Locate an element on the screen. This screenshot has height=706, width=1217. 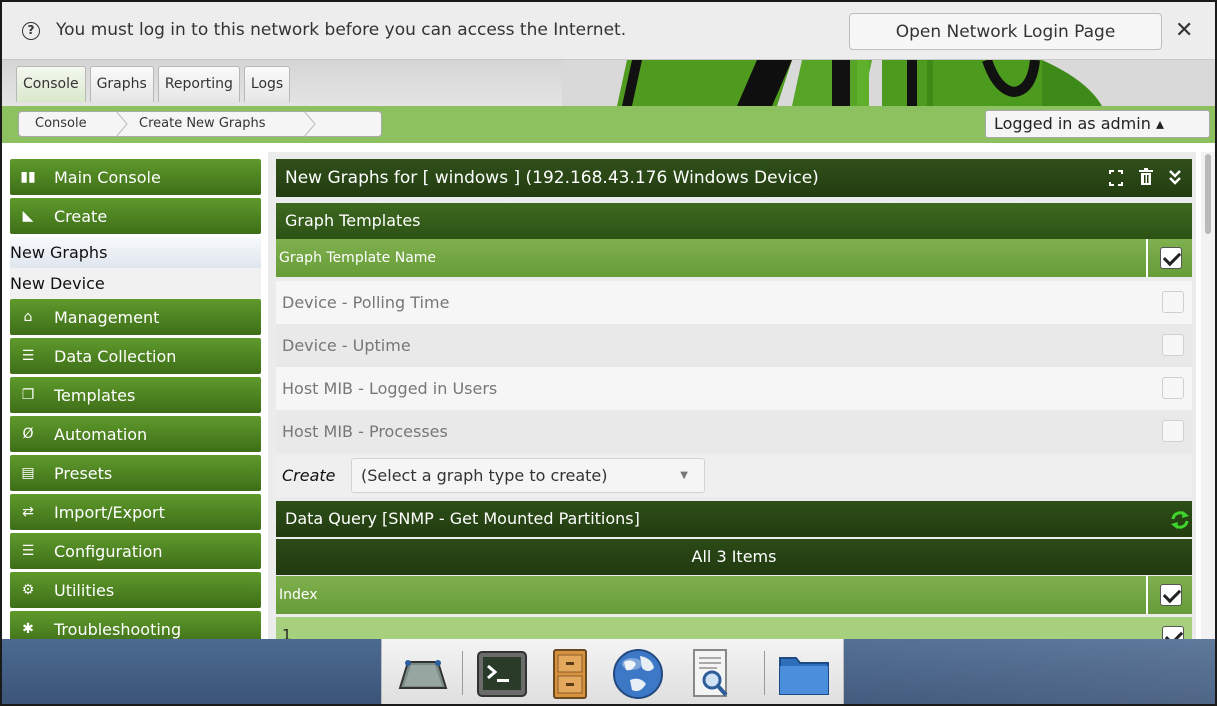
sidebar-item-troubleshooting: ✱ Troubleshooting is located at coordinates (135, 625).